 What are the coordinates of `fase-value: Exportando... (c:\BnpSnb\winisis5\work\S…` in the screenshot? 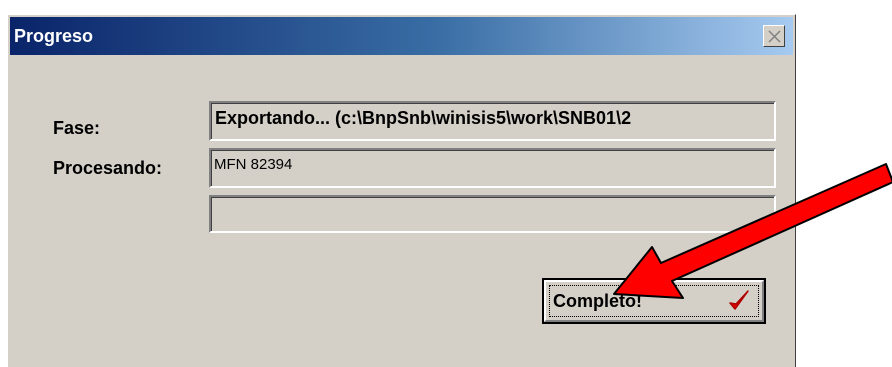 It's located at (423, 118).